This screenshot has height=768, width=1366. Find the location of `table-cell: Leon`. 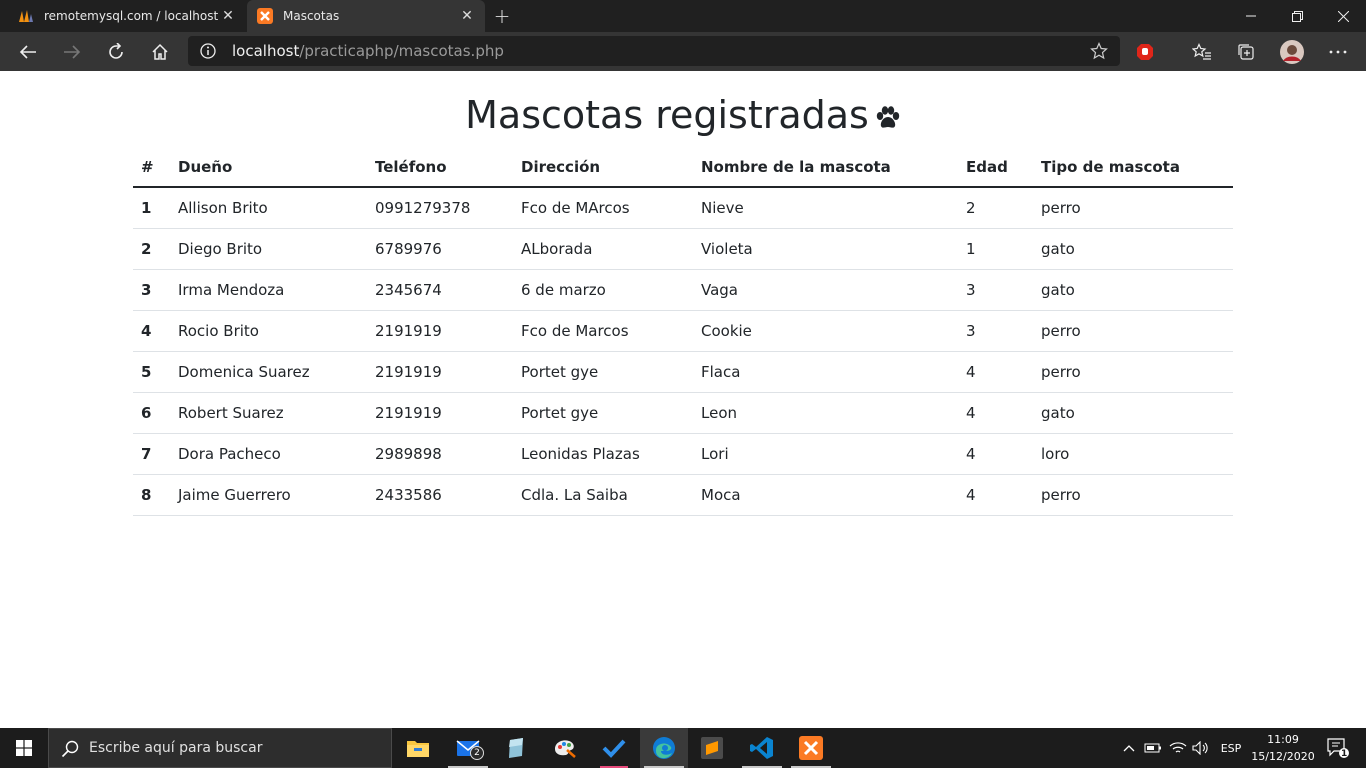

table-cell: Leon is located at coordinates (825, 413).